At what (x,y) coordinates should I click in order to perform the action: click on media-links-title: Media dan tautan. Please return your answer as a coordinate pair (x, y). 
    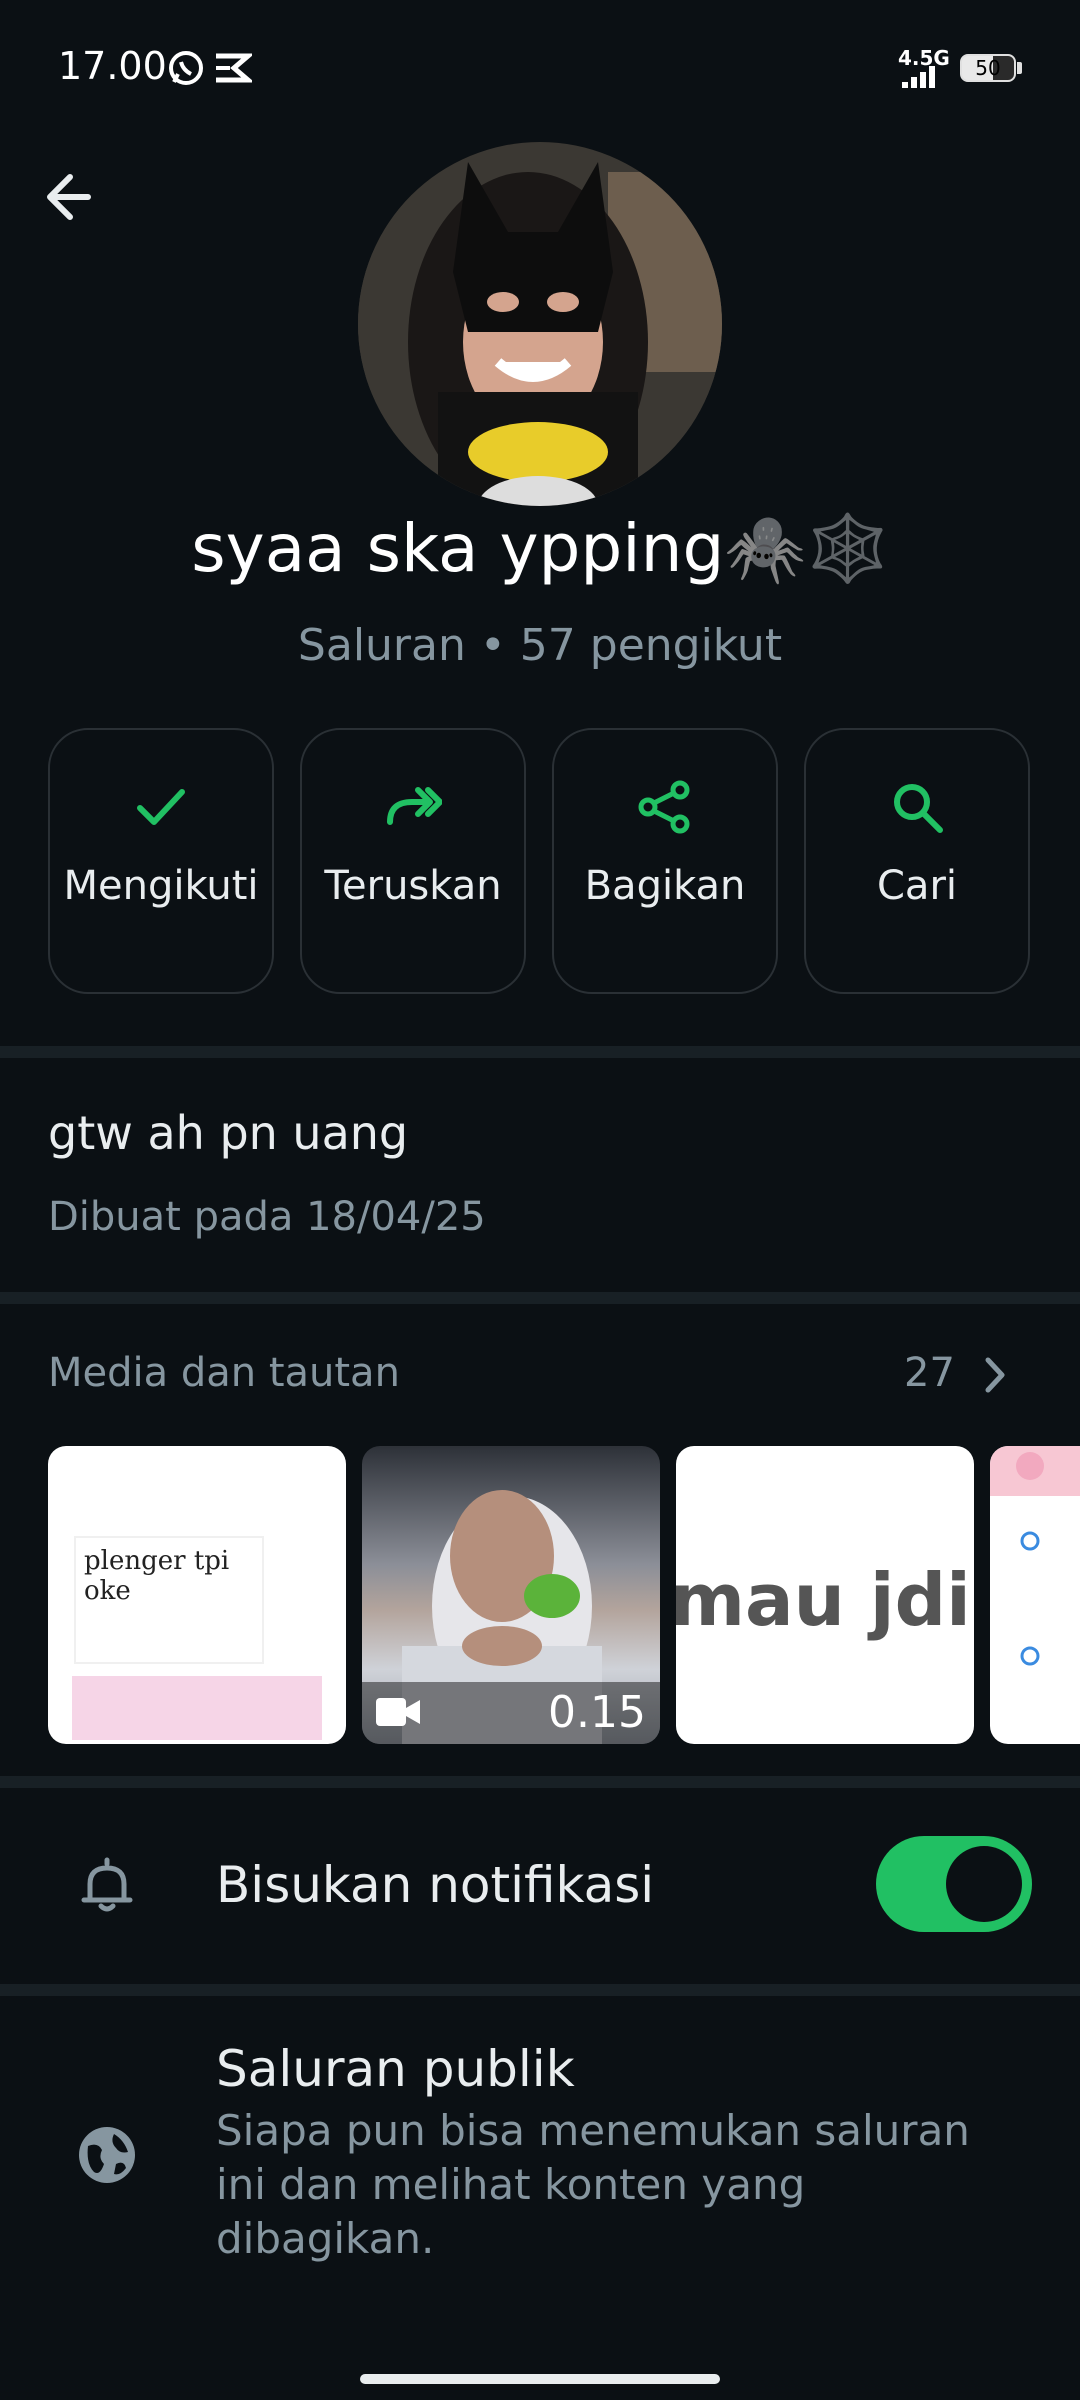
    Looking at the image, I should click on (224, 1373).